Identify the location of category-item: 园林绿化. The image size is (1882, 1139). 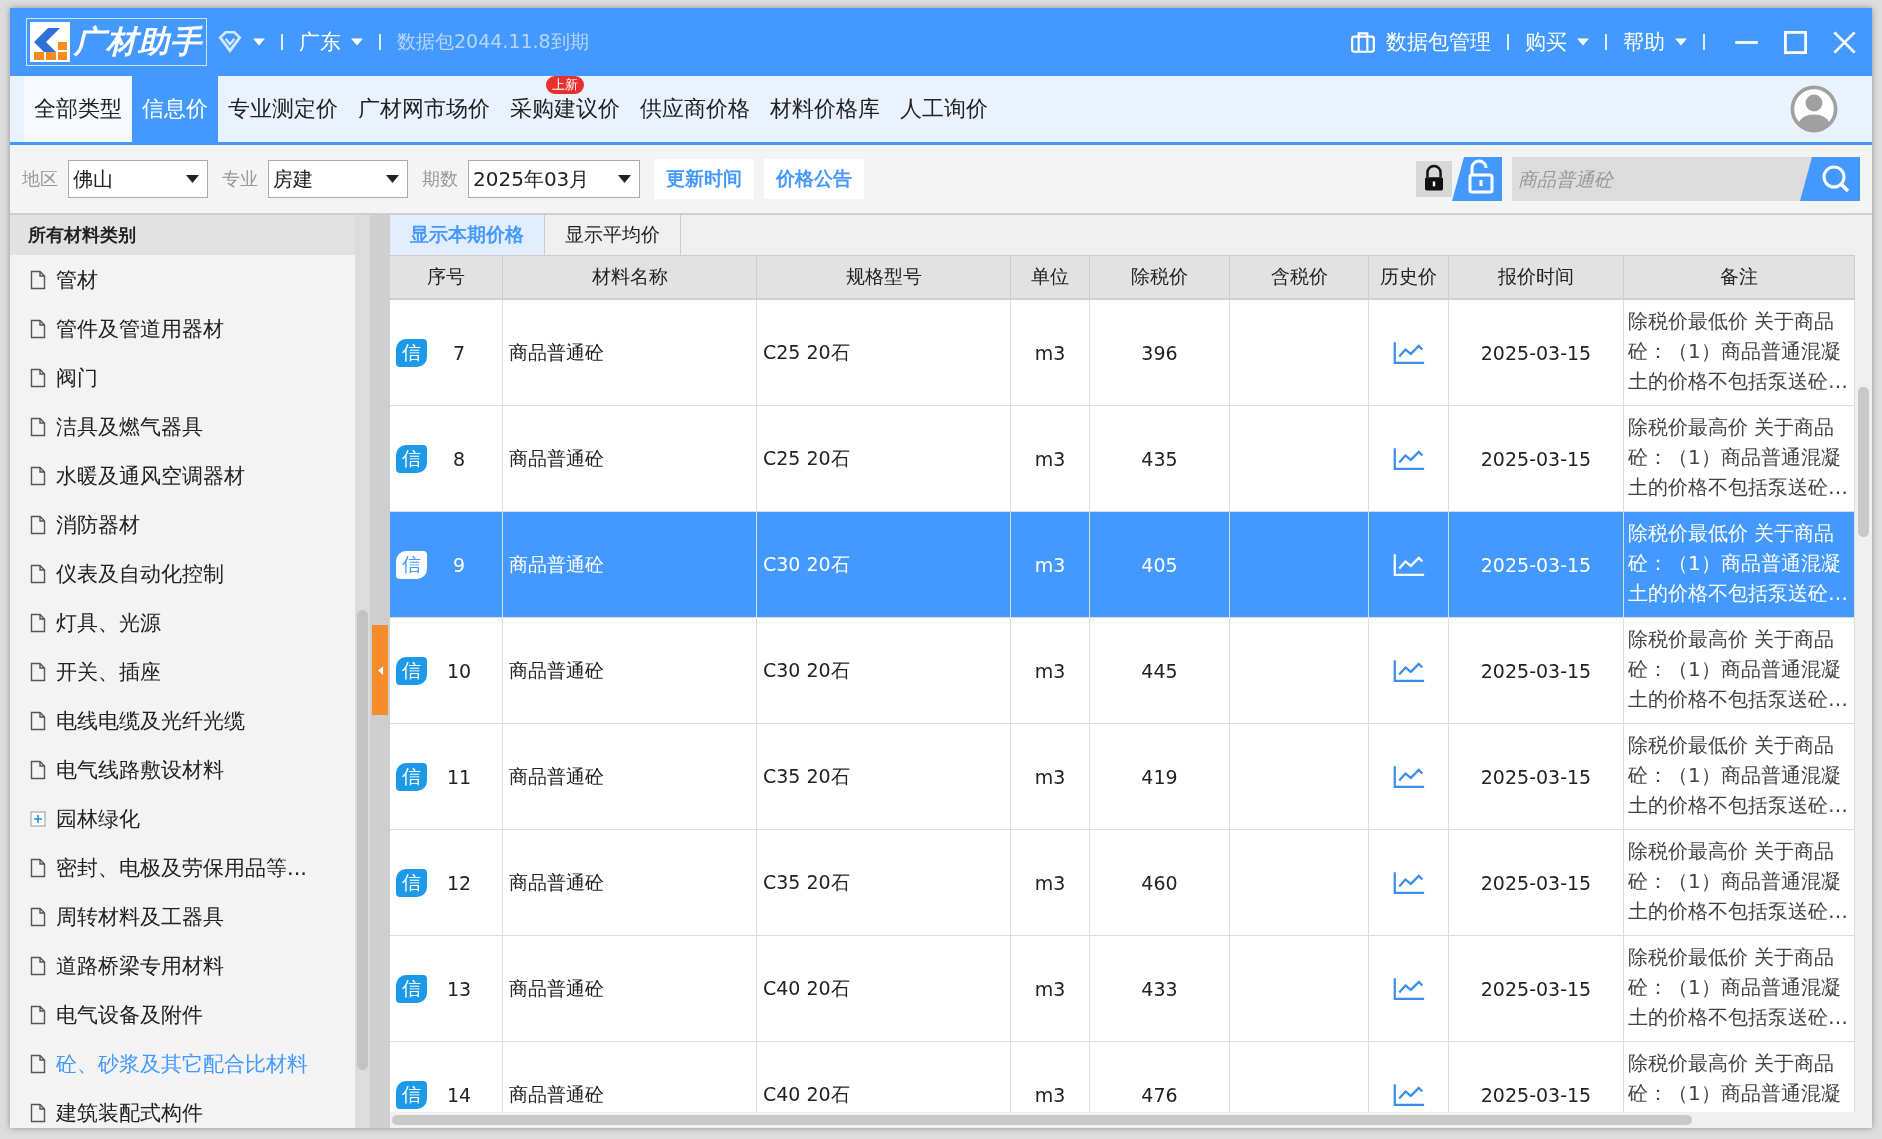
(182, 818).